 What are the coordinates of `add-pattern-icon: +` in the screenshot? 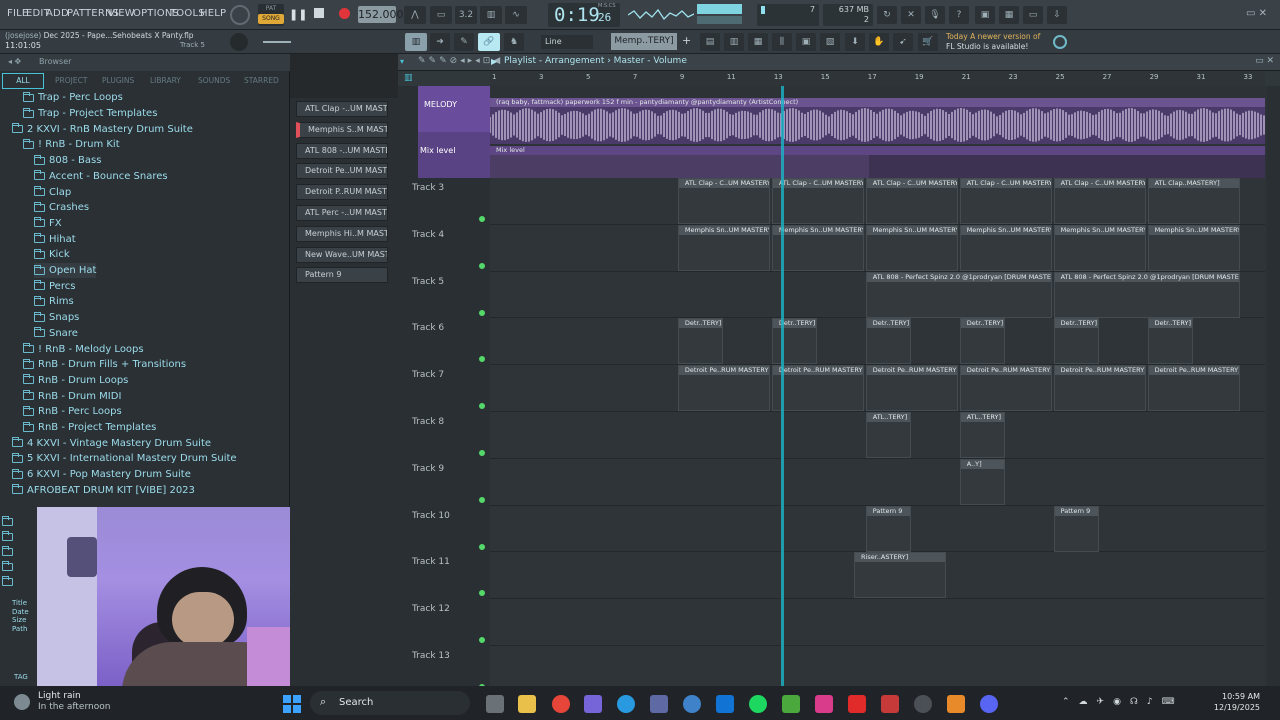 It's located at (686, 40).